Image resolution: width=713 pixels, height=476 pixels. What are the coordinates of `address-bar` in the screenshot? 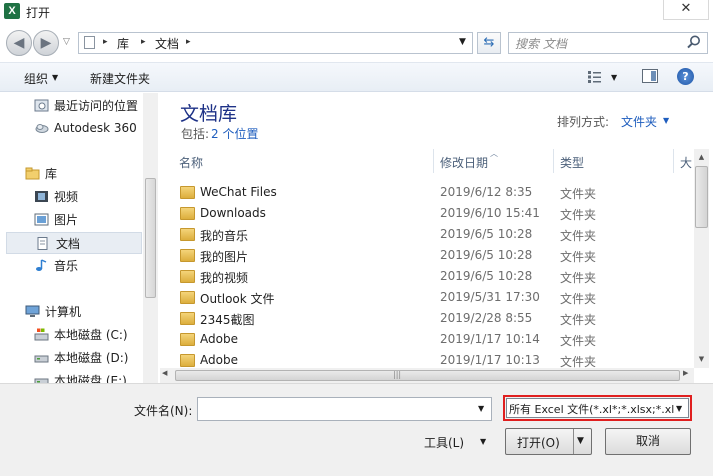 It's located at (275, 43).